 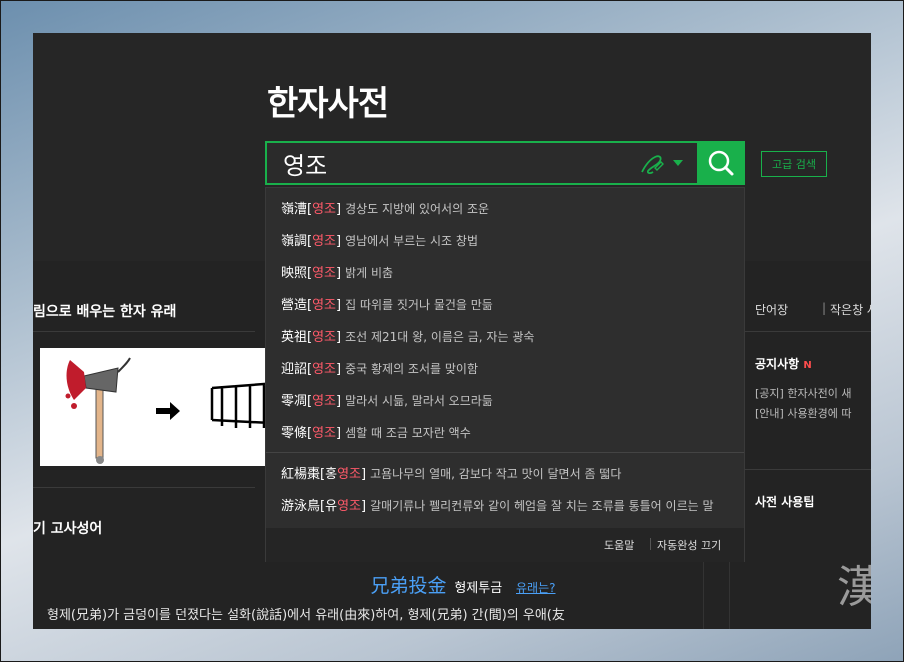 I want to click on notice-item: [안내] 사용환경에 따, so click(x=803, y=413).